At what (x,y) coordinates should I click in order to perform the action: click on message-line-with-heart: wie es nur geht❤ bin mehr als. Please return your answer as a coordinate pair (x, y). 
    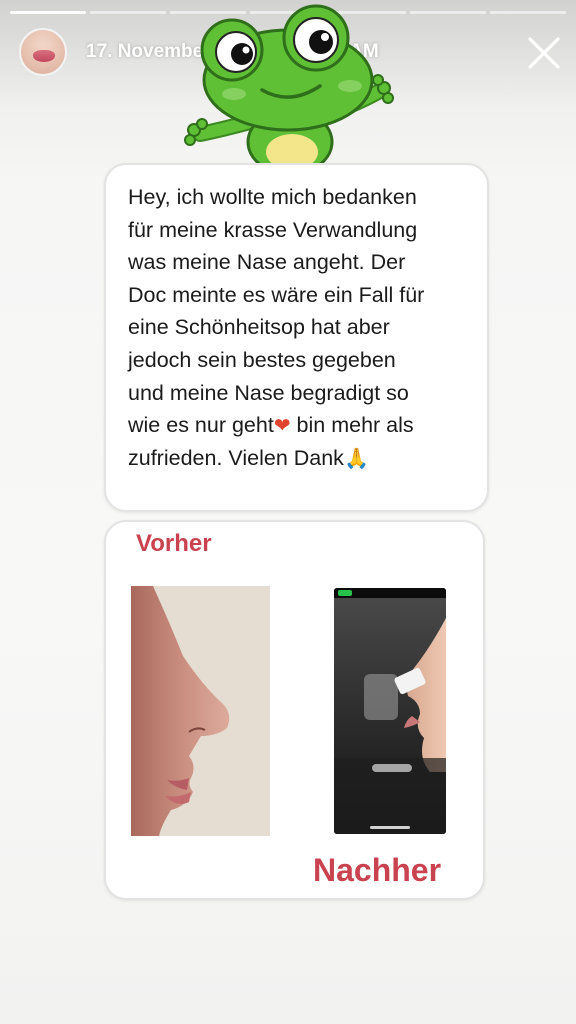
    Looking at the image, I should click on (303, 425).